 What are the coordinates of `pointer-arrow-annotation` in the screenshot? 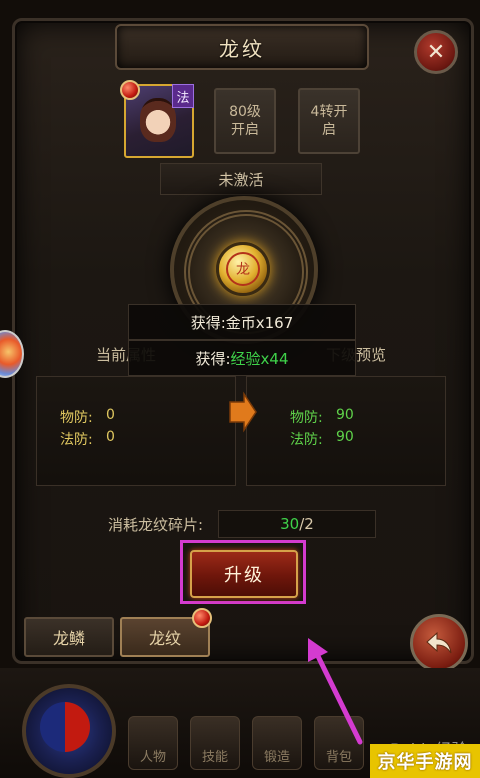 It's located at (335, 691).